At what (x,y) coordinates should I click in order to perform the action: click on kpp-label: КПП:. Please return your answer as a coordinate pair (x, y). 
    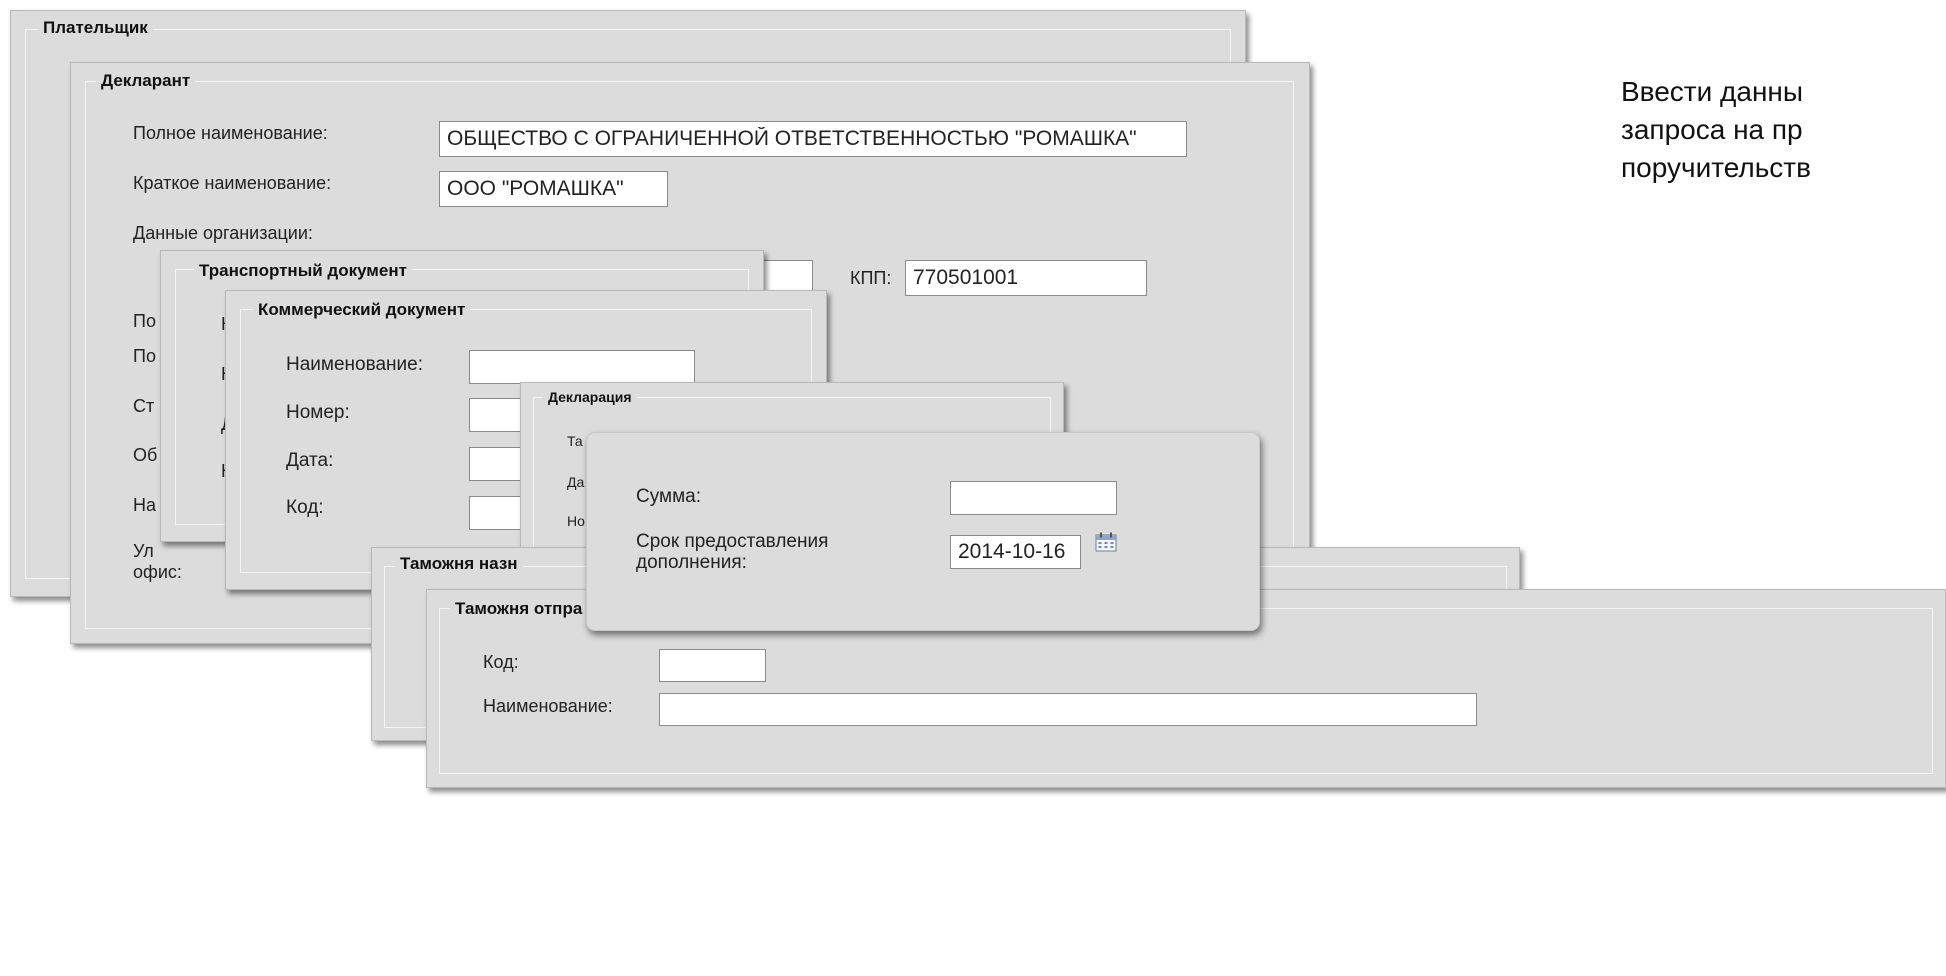
    Looking at the image, I should click on (871, 278).